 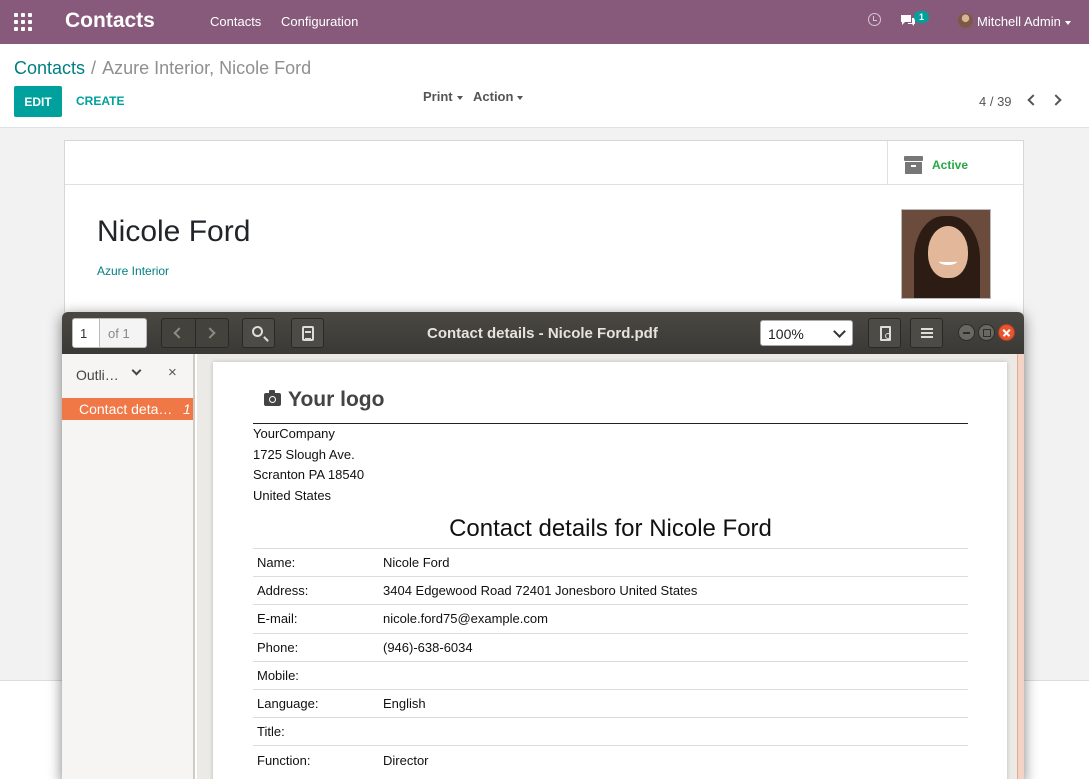 What do you see at coordinates (319, 21) in the screenshot?
I see `menu-configuration: Configuration` at bounding box center [319, 21].